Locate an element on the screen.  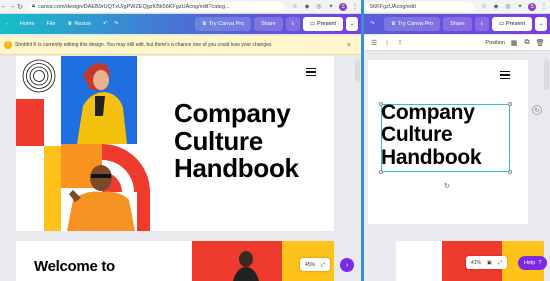
trash-icon: 🗑︎ is located at coordinates (540, 43).